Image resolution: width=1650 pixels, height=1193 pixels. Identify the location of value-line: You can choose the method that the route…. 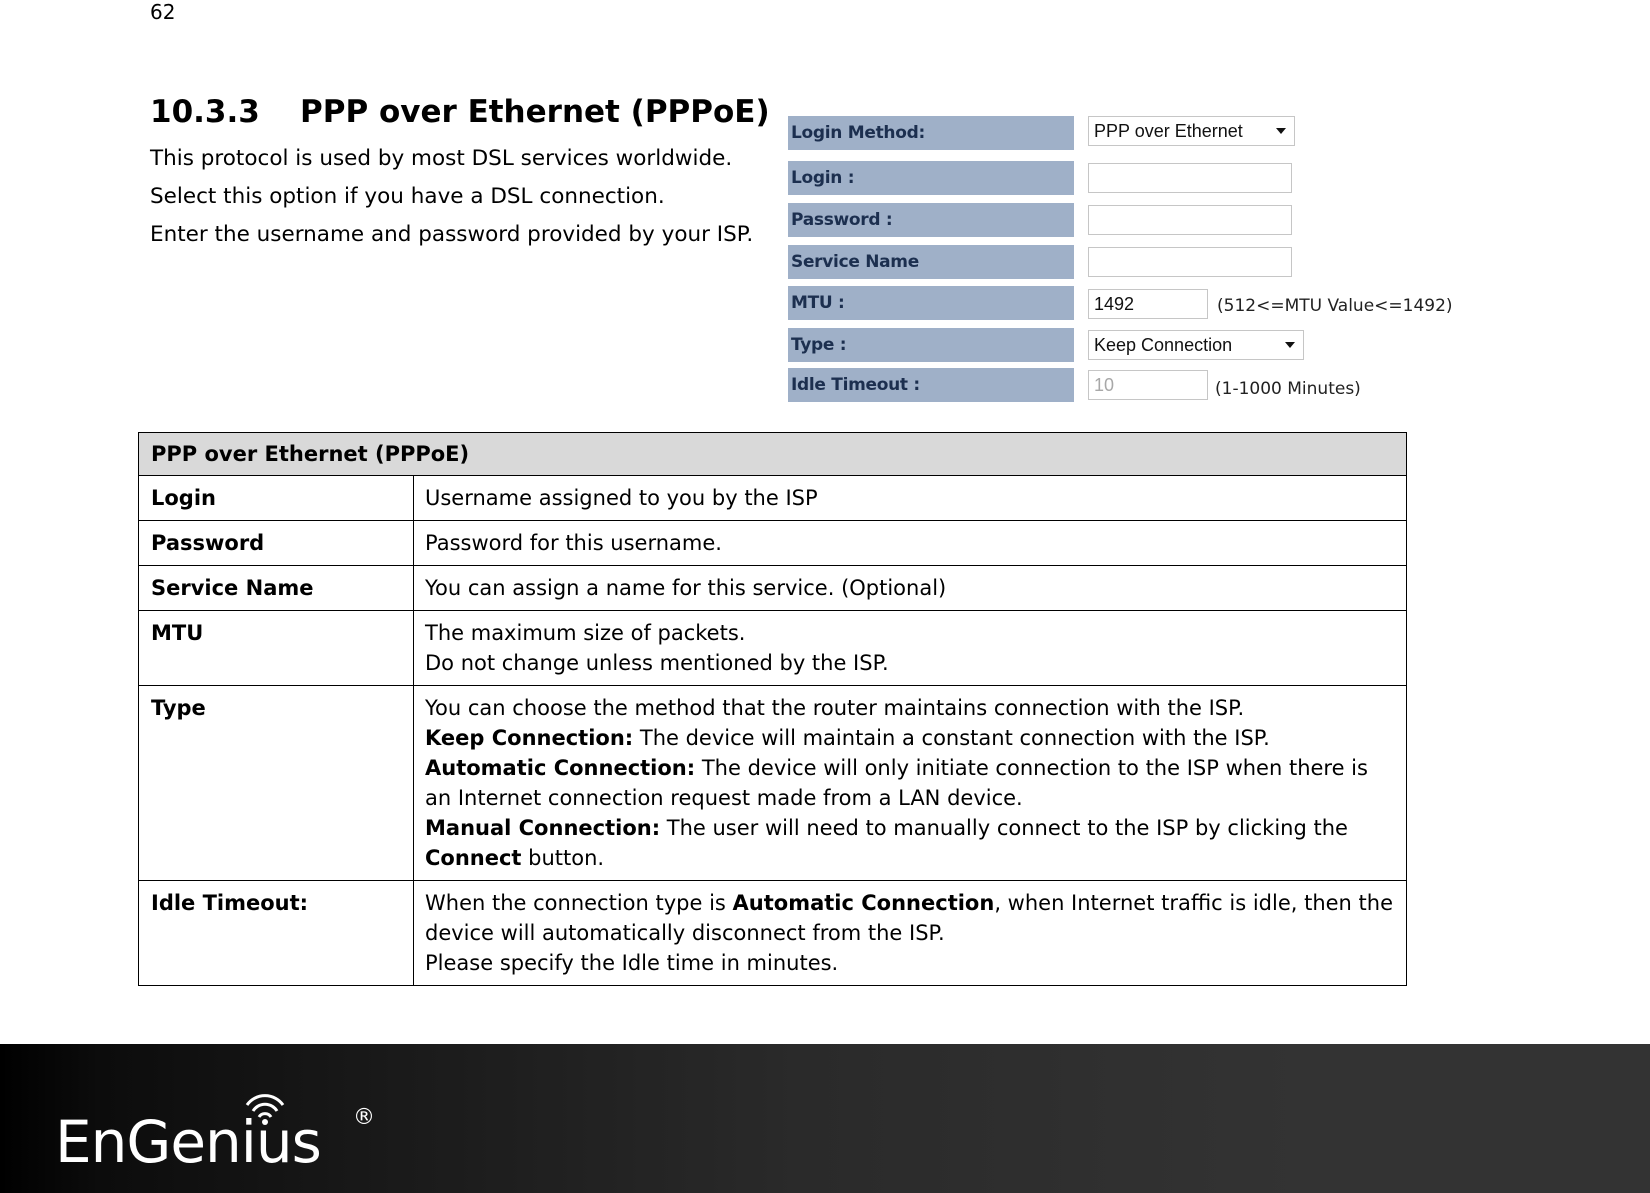
(835, 708).